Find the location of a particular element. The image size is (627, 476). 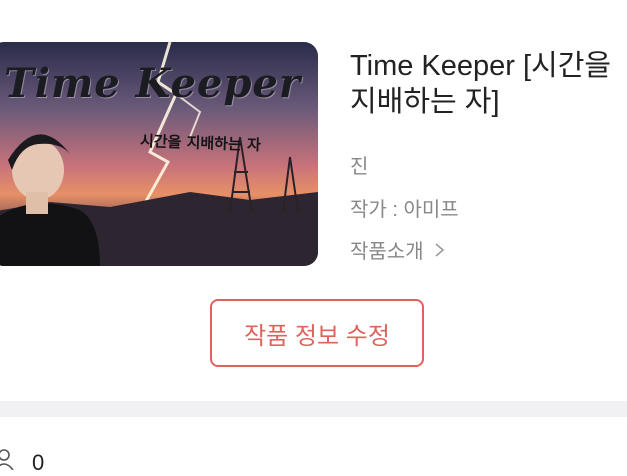

cover-title-art: Time Keeper is located at coordinates (152, 83).